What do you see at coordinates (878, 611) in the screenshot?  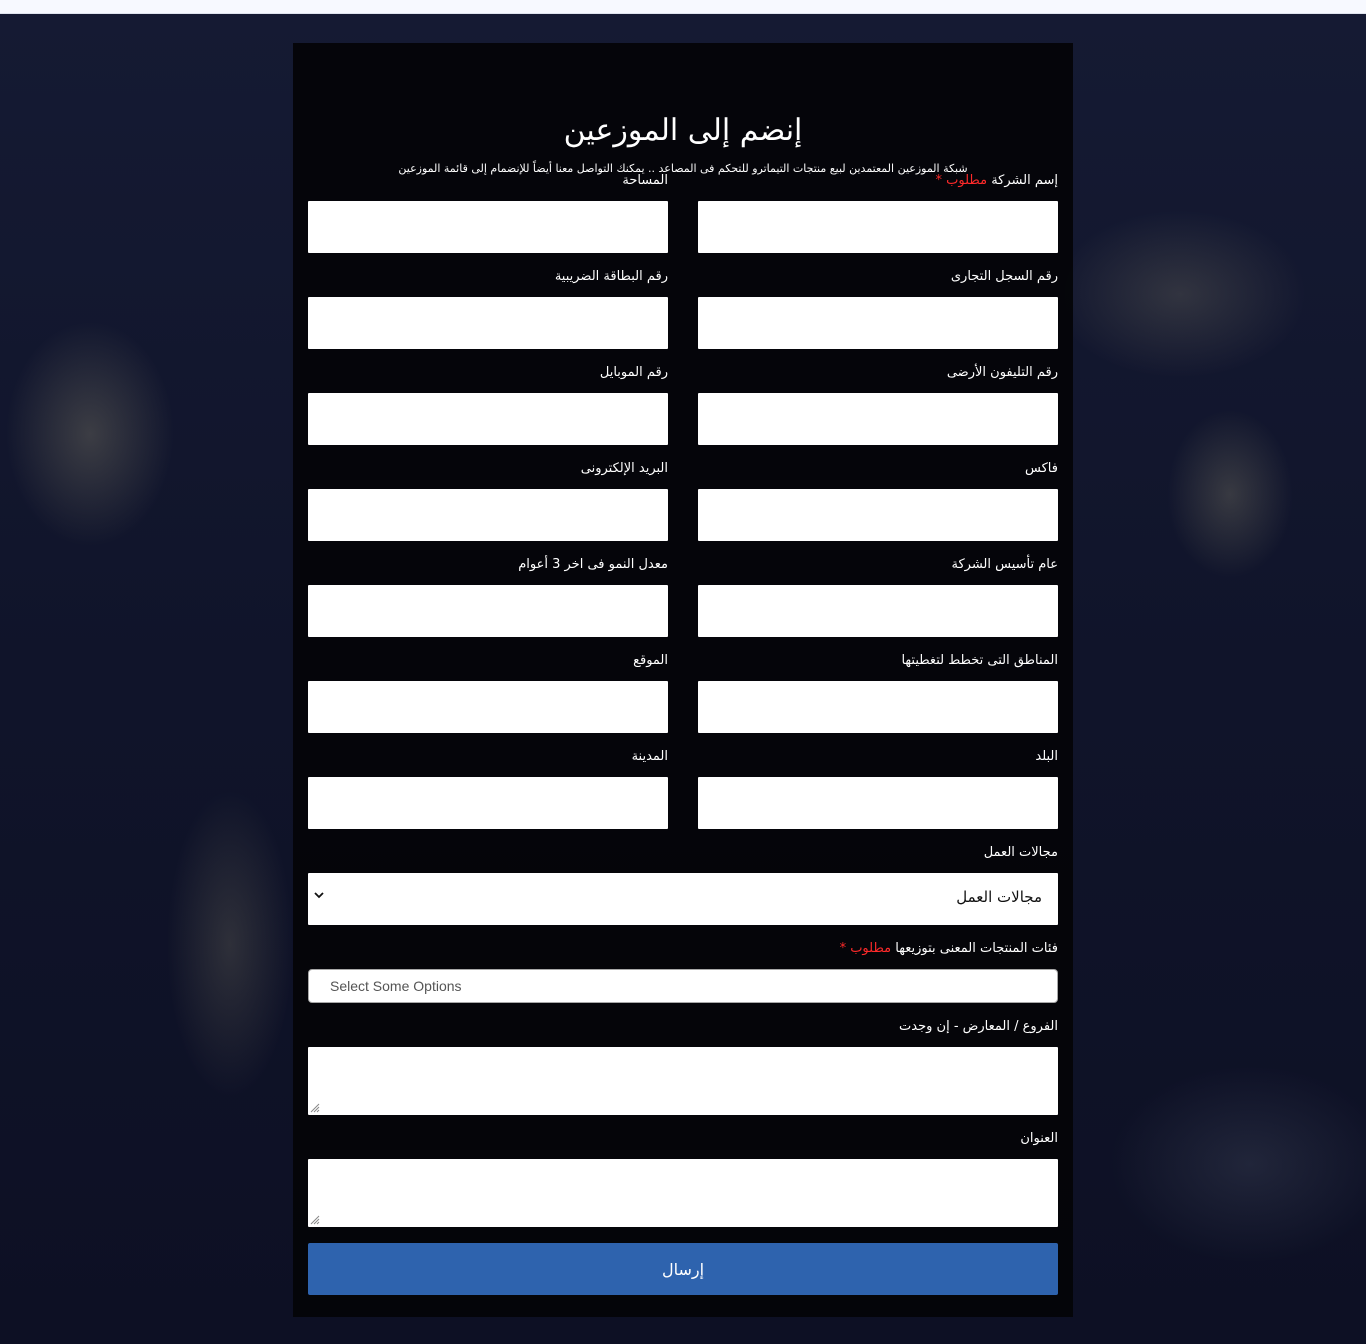 I see `founding-year-input` at bounding box center [878, 611].